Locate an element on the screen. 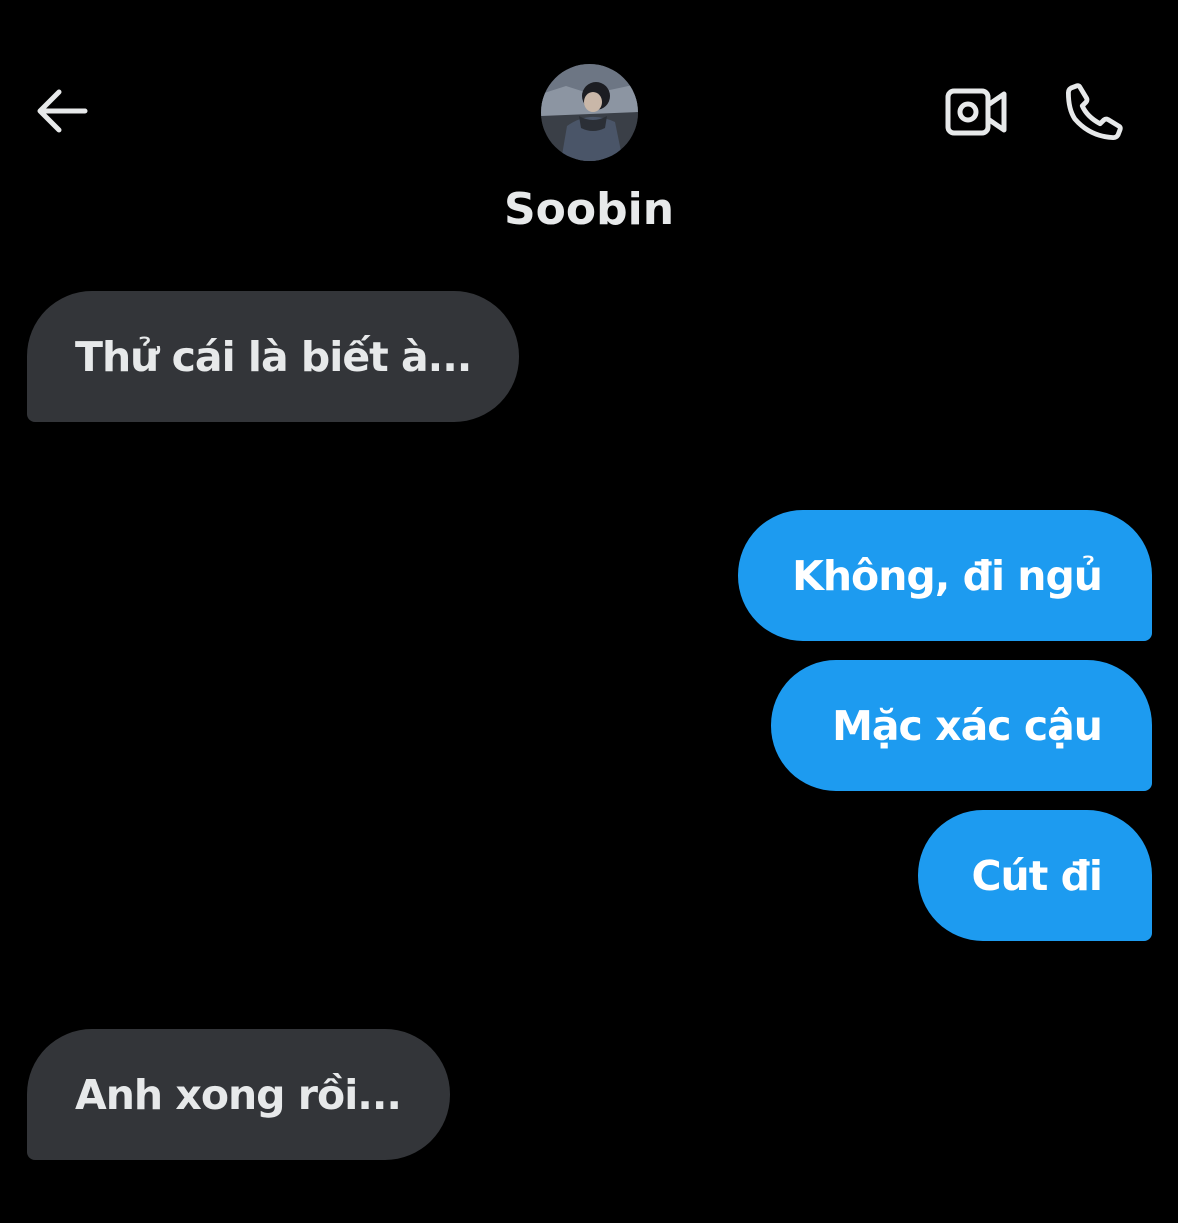 This screenshot has height=1223, width=1178. video-call-icon is located at coordinates (976, 112).